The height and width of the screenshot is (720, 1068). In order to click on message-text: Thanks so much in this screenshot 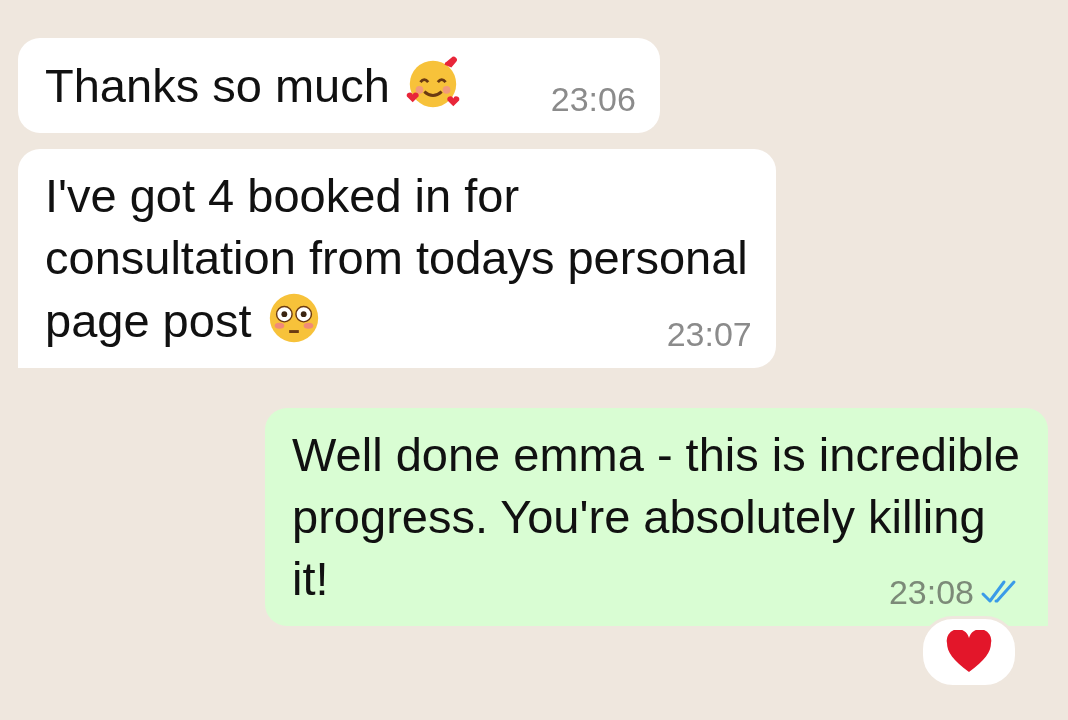, I will do `click(217, 85)`.